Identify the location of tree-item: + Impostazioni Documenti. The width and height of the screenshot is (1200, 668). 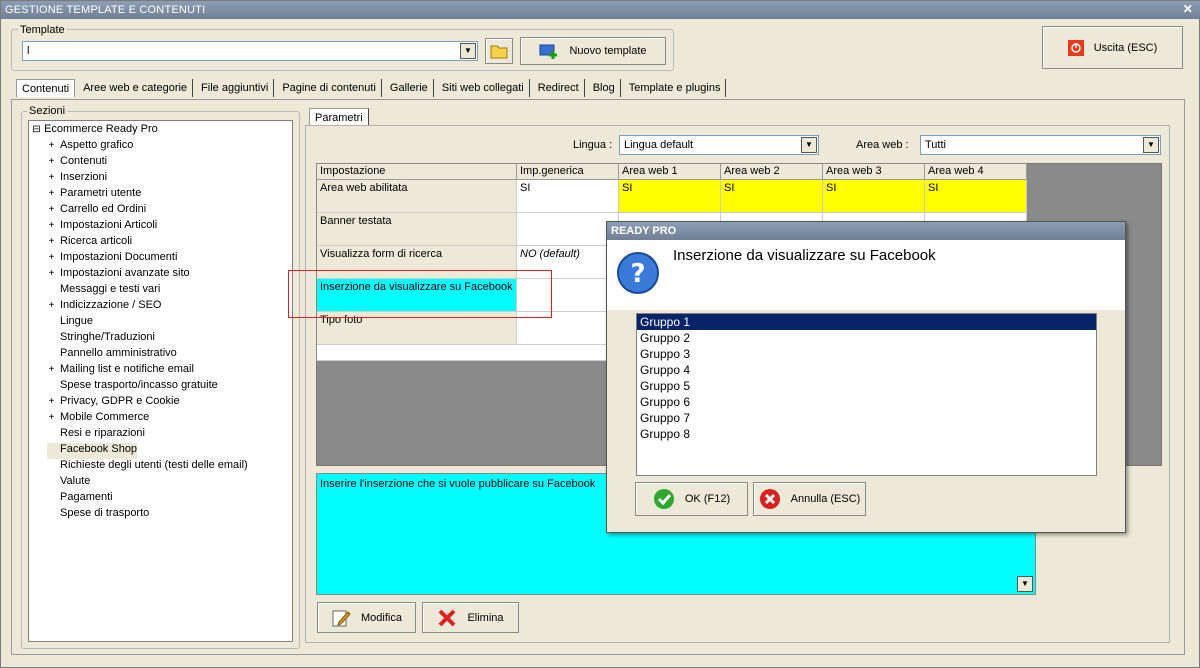
(112, 259).